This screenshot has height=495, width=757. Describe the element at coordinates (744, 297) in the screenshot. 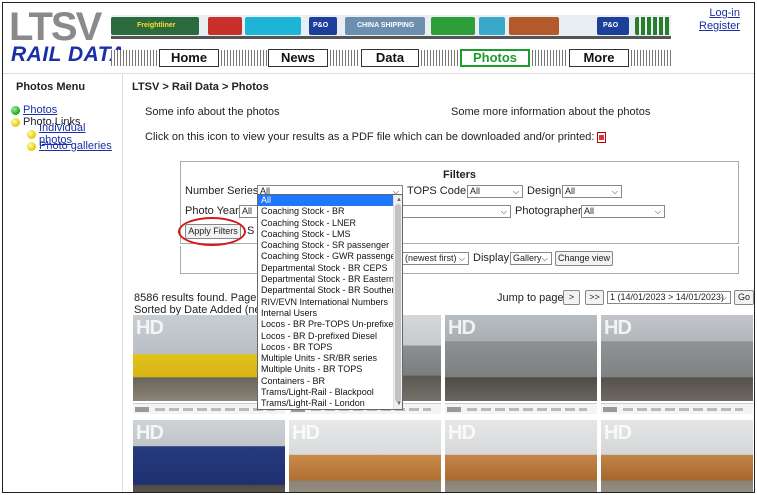

I see `go-button: Go` at that location.